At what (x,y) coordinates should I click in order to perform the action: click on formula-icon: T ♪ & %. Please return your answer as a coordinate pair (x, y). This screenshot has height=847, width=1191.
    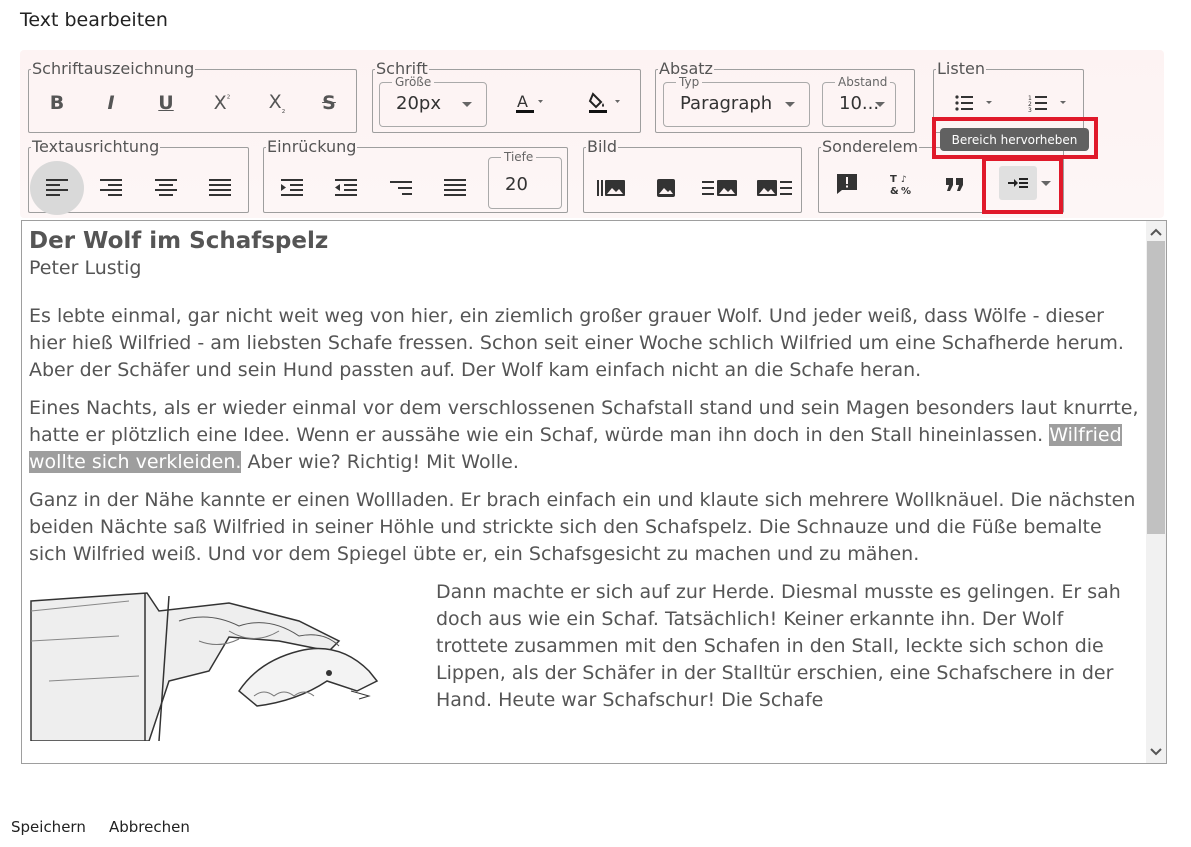
    Looking at the image, I should click on (900, 185).